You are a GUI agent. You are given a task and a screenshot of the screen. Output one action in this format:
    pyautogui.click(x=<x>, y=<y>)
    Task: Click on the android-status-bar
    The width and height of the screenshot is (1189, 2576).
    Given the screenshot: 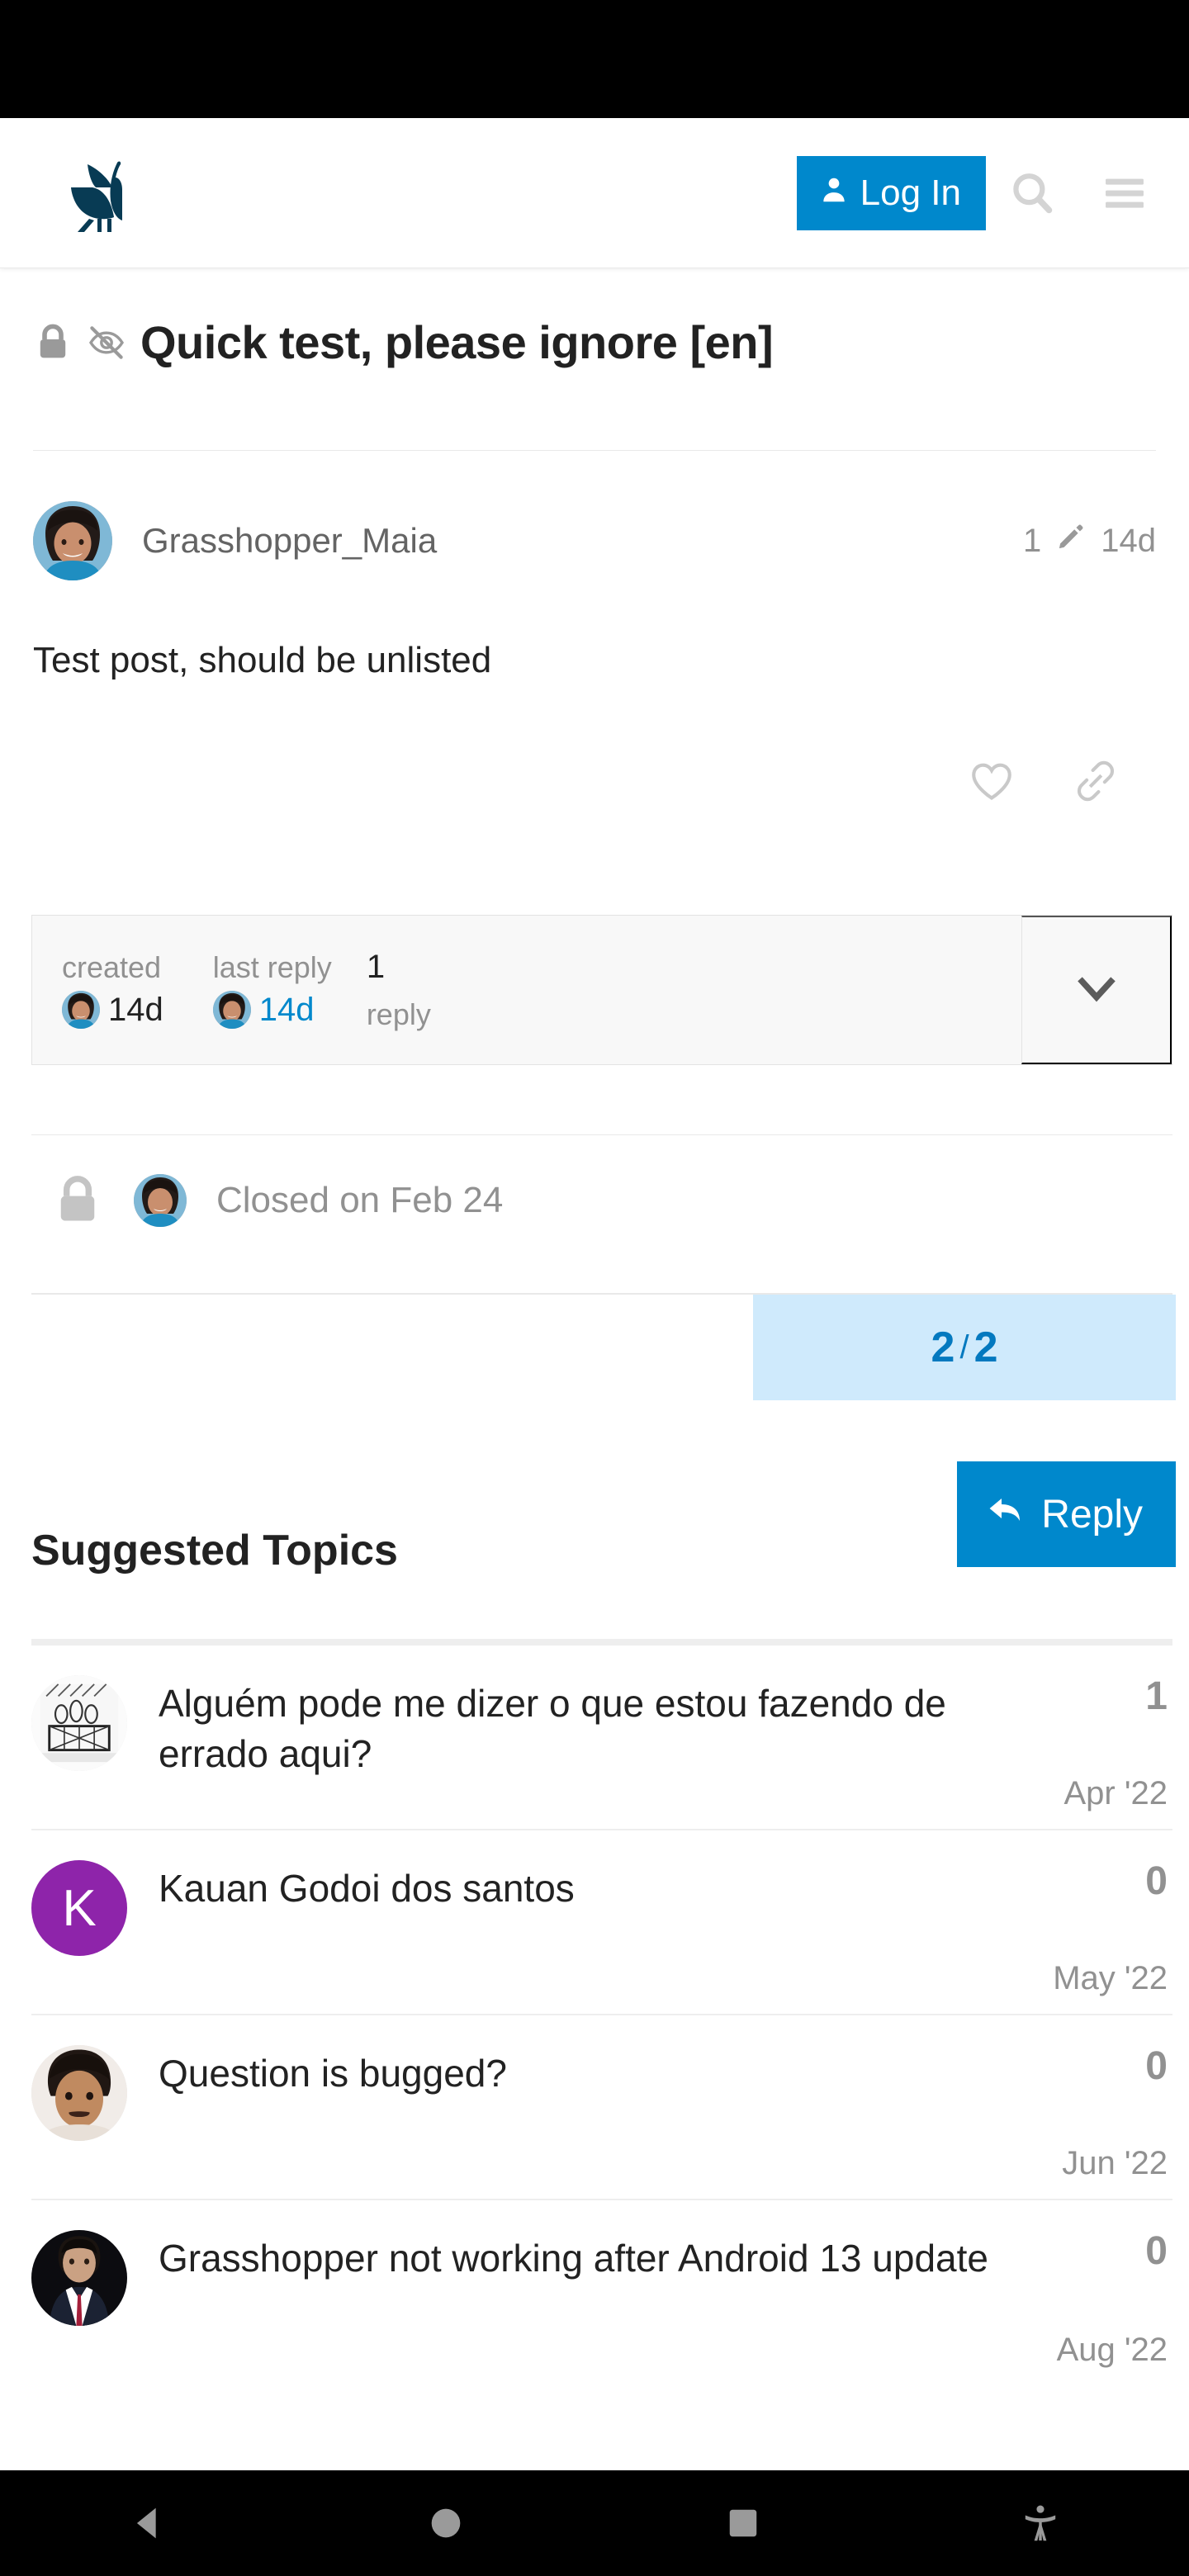 What is the action you would take?
    pyautogui.click(x=594, y=59)
    